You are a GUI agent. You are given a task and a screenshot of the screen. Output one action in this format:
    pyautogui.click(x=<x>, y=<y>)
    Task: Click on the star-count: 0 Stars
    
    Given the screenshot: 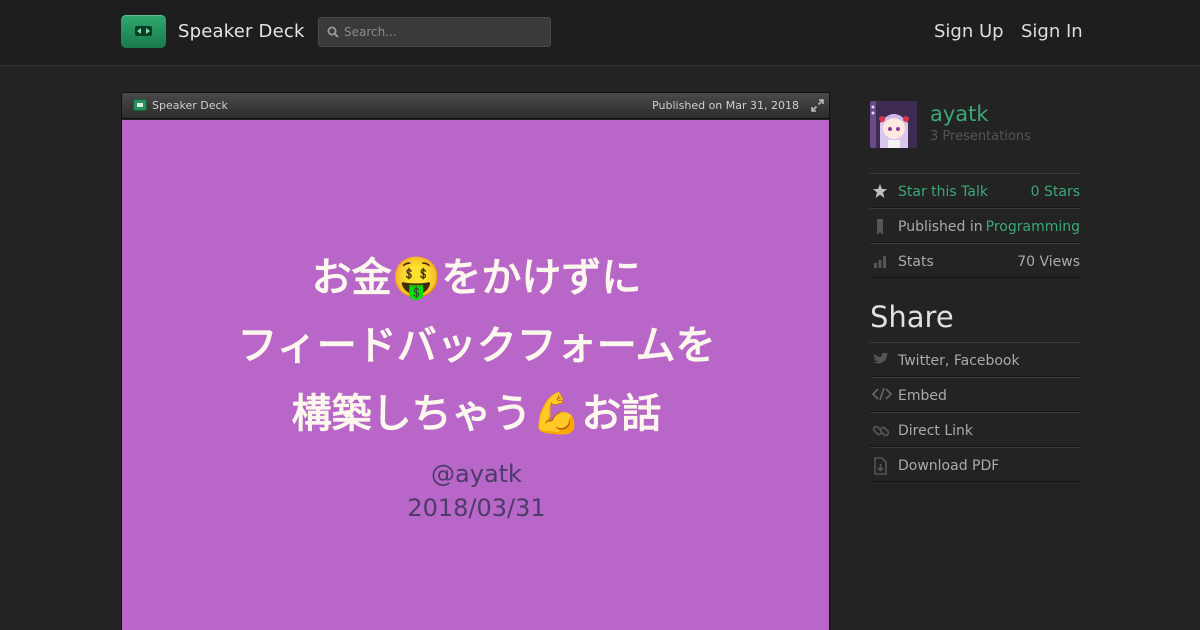 What is the action you would take?
    pyautogui.click(x=1055, y=192)
    